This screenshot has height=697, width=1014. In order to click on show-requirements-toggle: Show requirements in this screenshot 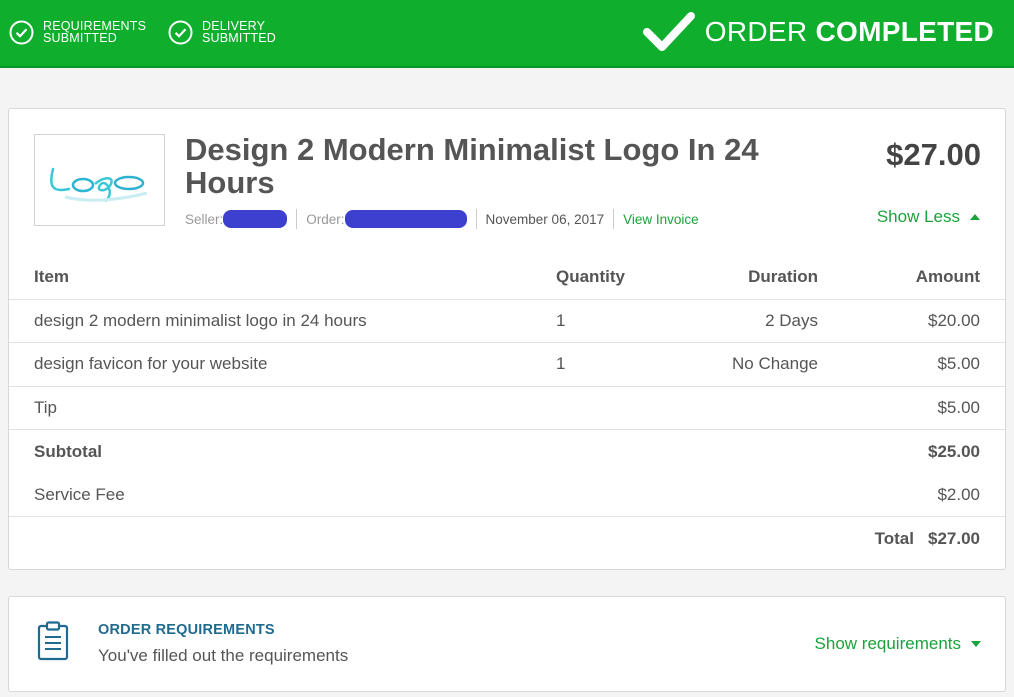, I will do `click(898, 644)`.